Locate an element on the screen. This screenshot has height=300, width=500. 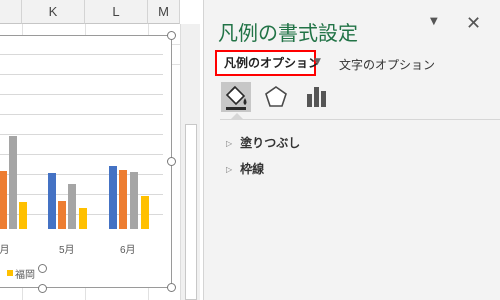
pane-options-dropdown-icon: ▼ is located at coordinates (434, 21).